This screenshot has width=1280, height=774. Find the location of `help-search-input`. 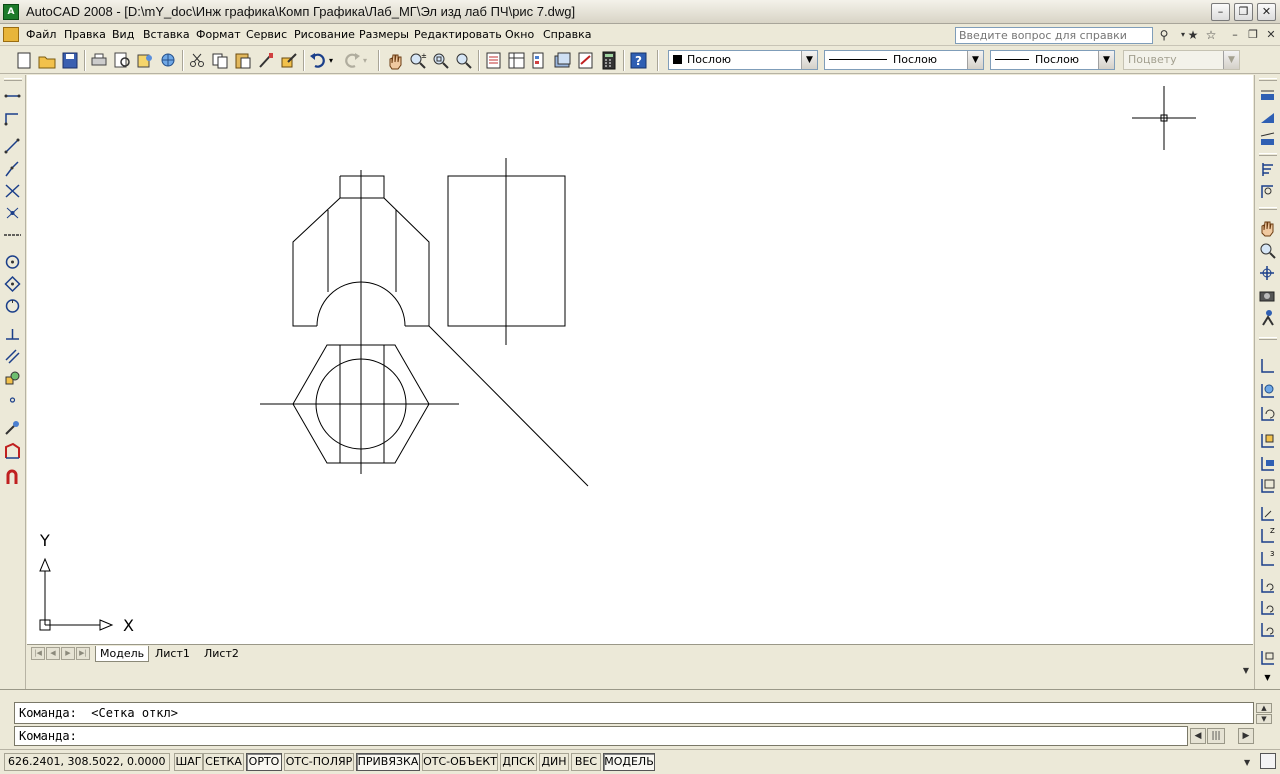

help-search-input is located at coordinates (1054, 35).